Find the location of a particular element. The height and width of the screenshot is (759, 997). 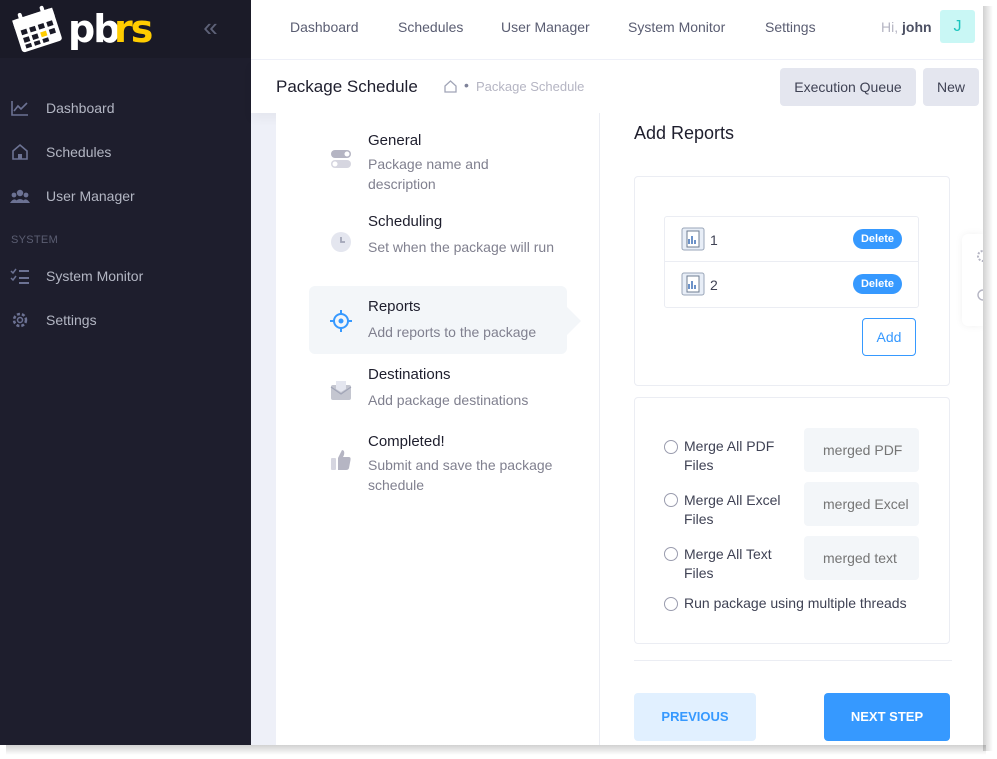

step-title: Completed! is located at coordinates (406, 441).